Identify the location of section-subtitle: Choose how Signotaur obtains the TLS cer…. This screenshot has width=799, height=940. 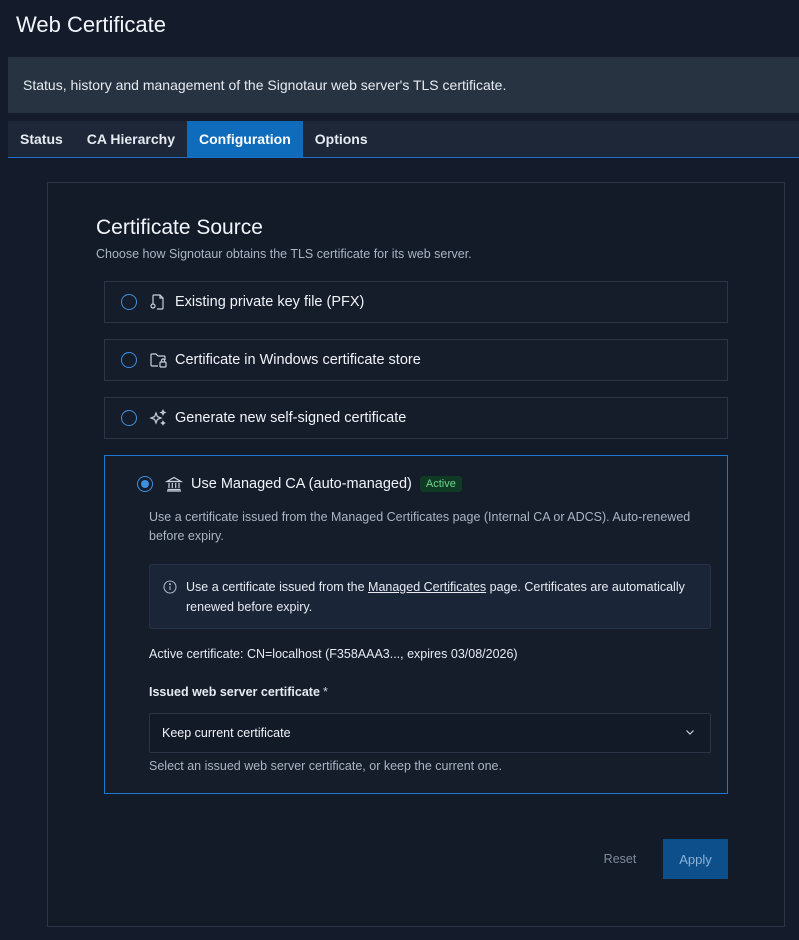
(284, 254).